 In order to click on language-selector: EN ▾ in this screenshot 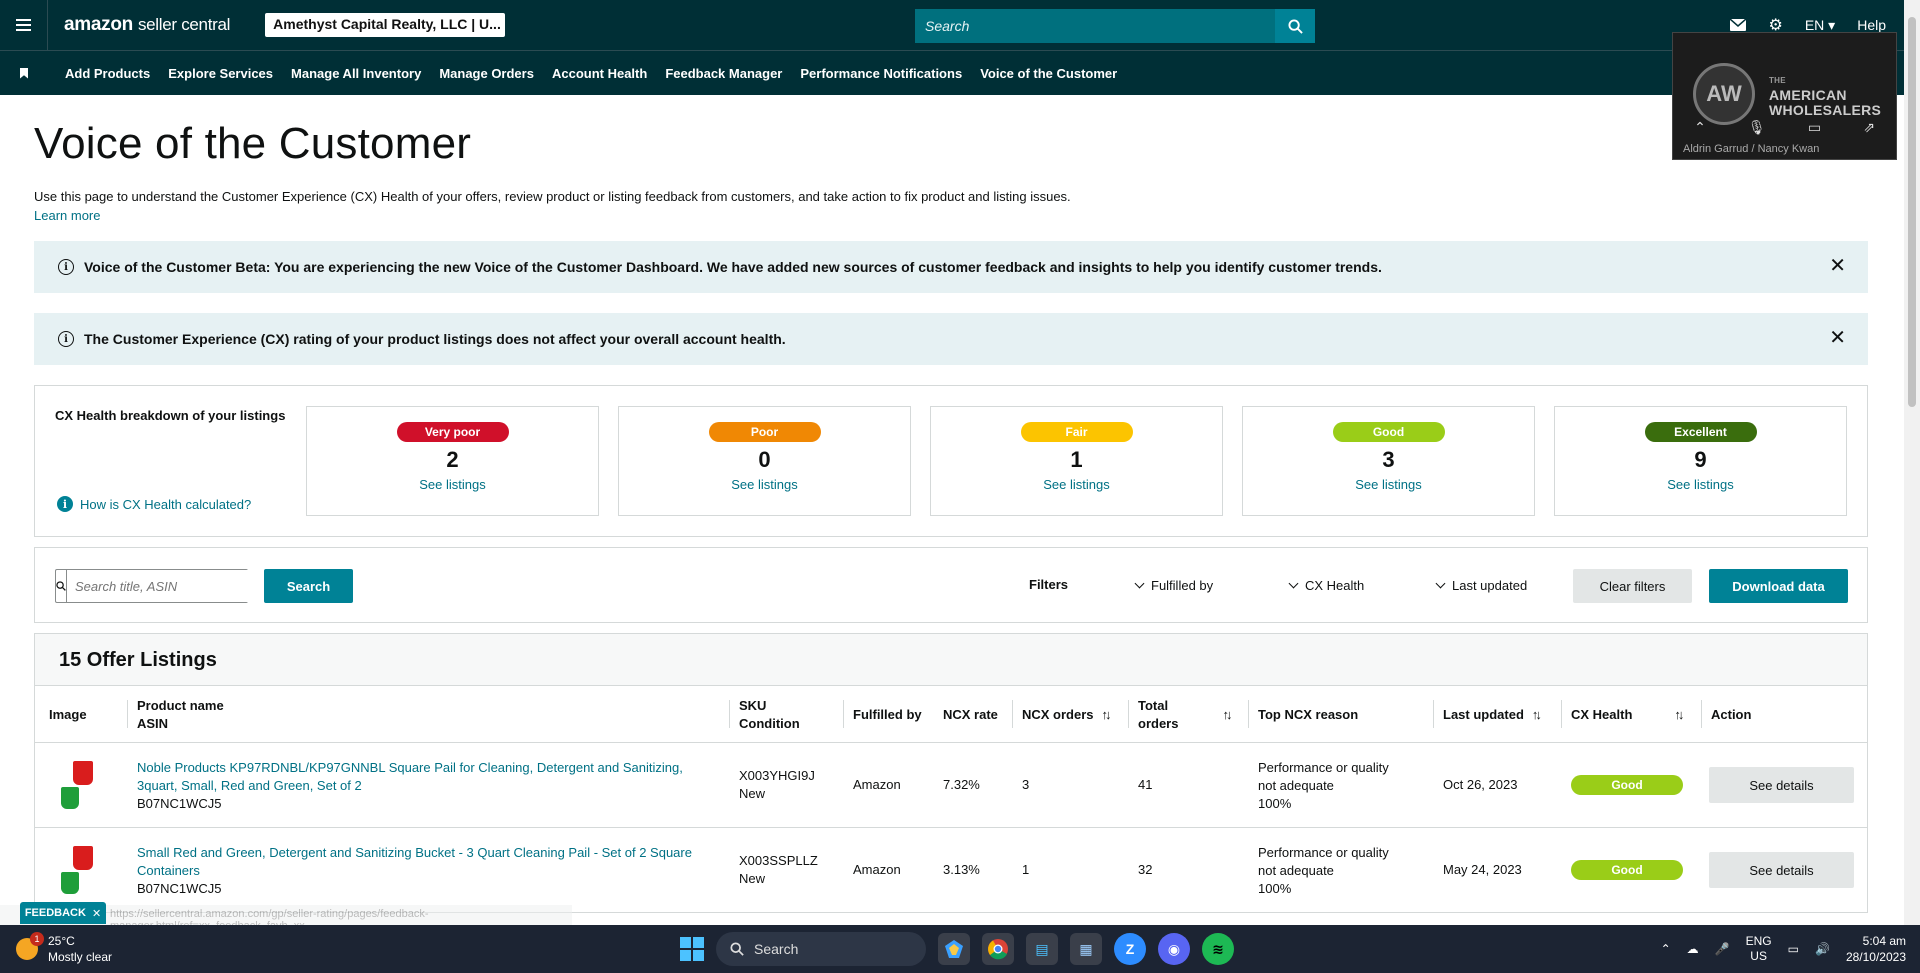, I will do `click(1820, 25)`.